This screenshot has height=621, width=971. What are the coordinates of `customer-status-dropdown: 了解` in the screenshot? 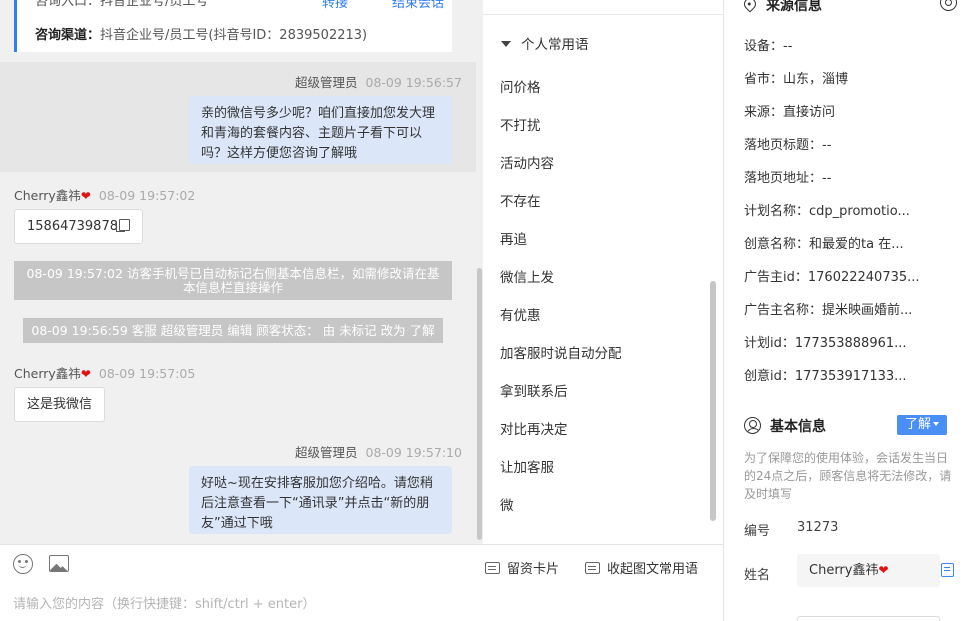 It's located at (922, 425).